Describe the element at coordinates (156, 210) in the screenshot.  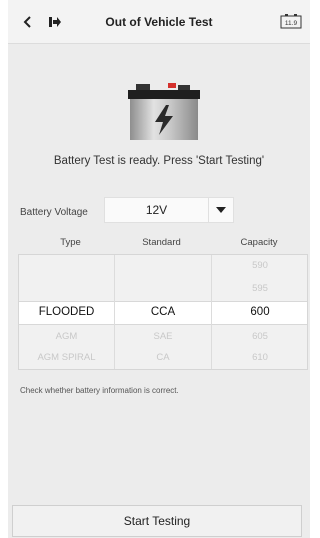
I see `battery-voltage-select: 12V` at that location.